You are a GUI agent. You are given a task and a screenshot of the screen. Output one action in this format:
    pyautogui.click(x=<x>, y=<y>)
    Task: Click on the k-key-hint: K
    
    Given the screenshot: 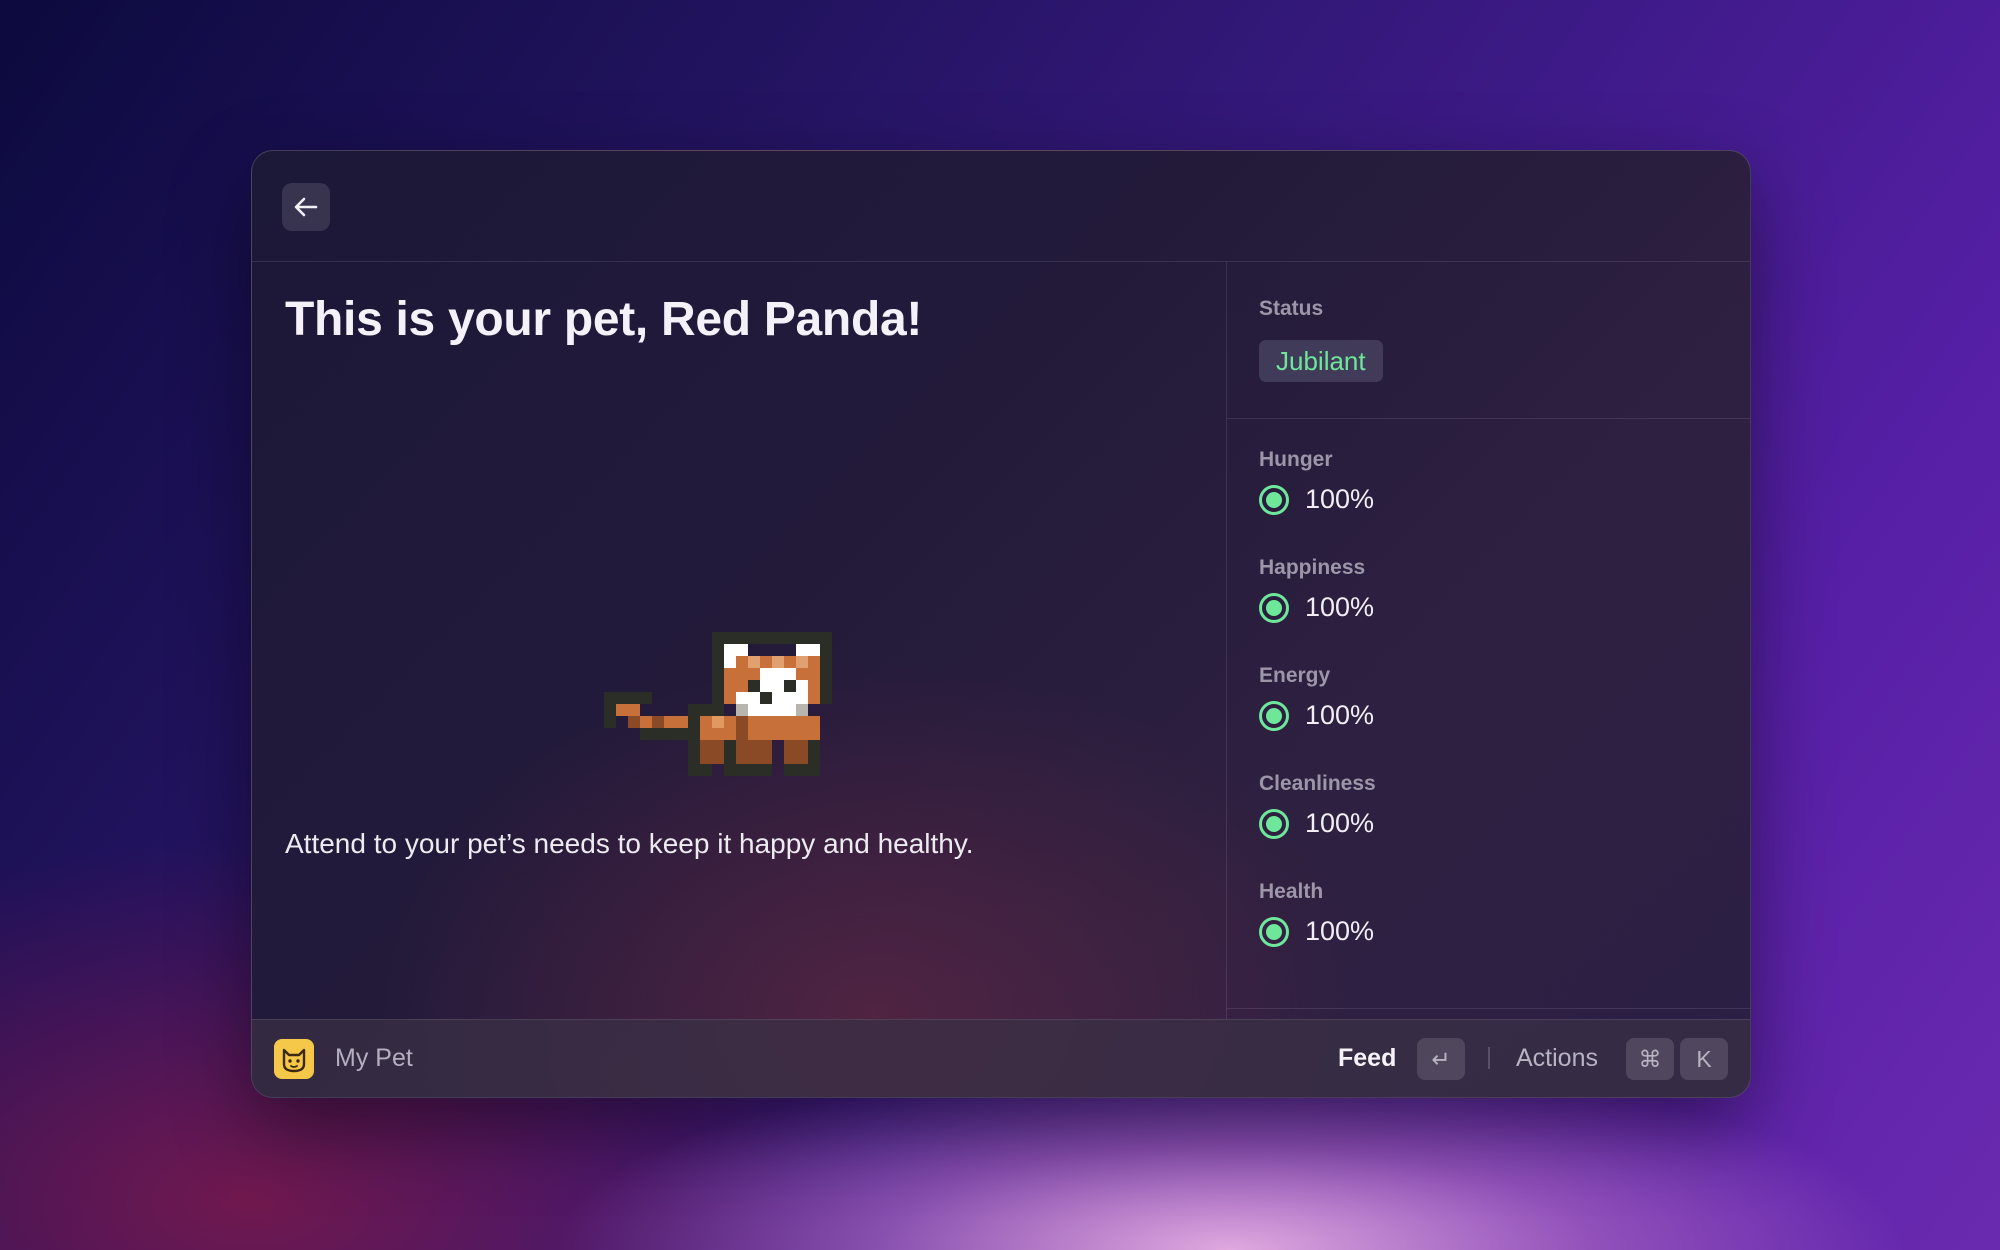 What is the action you would take?
    pyautogui.click(x=1704, y=1059)
    